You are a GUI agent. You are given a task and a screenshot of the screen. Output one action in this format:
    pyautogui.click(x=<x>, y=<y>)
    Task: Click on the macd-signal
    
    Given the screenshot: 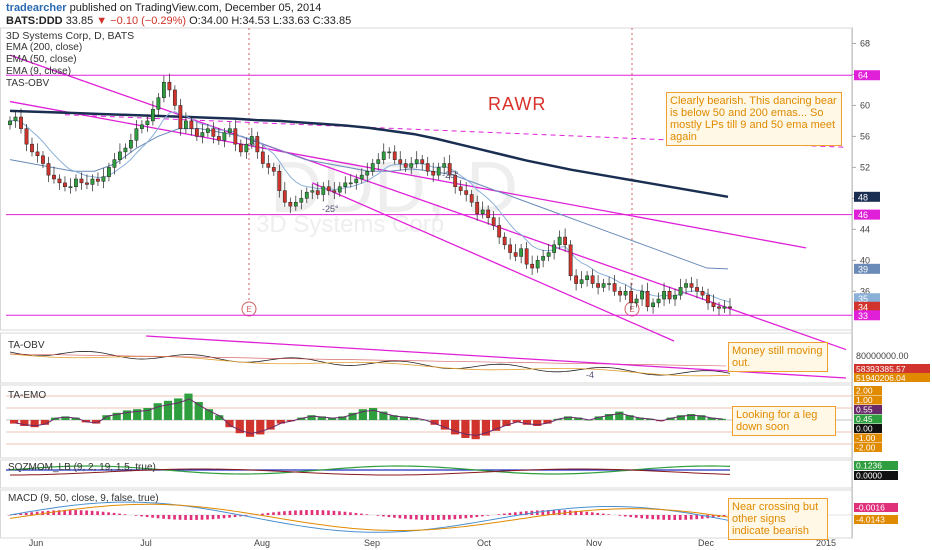 What is the action you would take?
    pyautogui.click(x=370, y=517)
    